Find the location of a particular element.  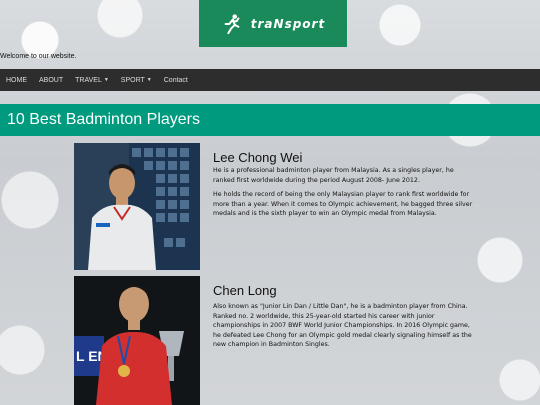

logo-text: traNsport is located at coordinates (288, 23).